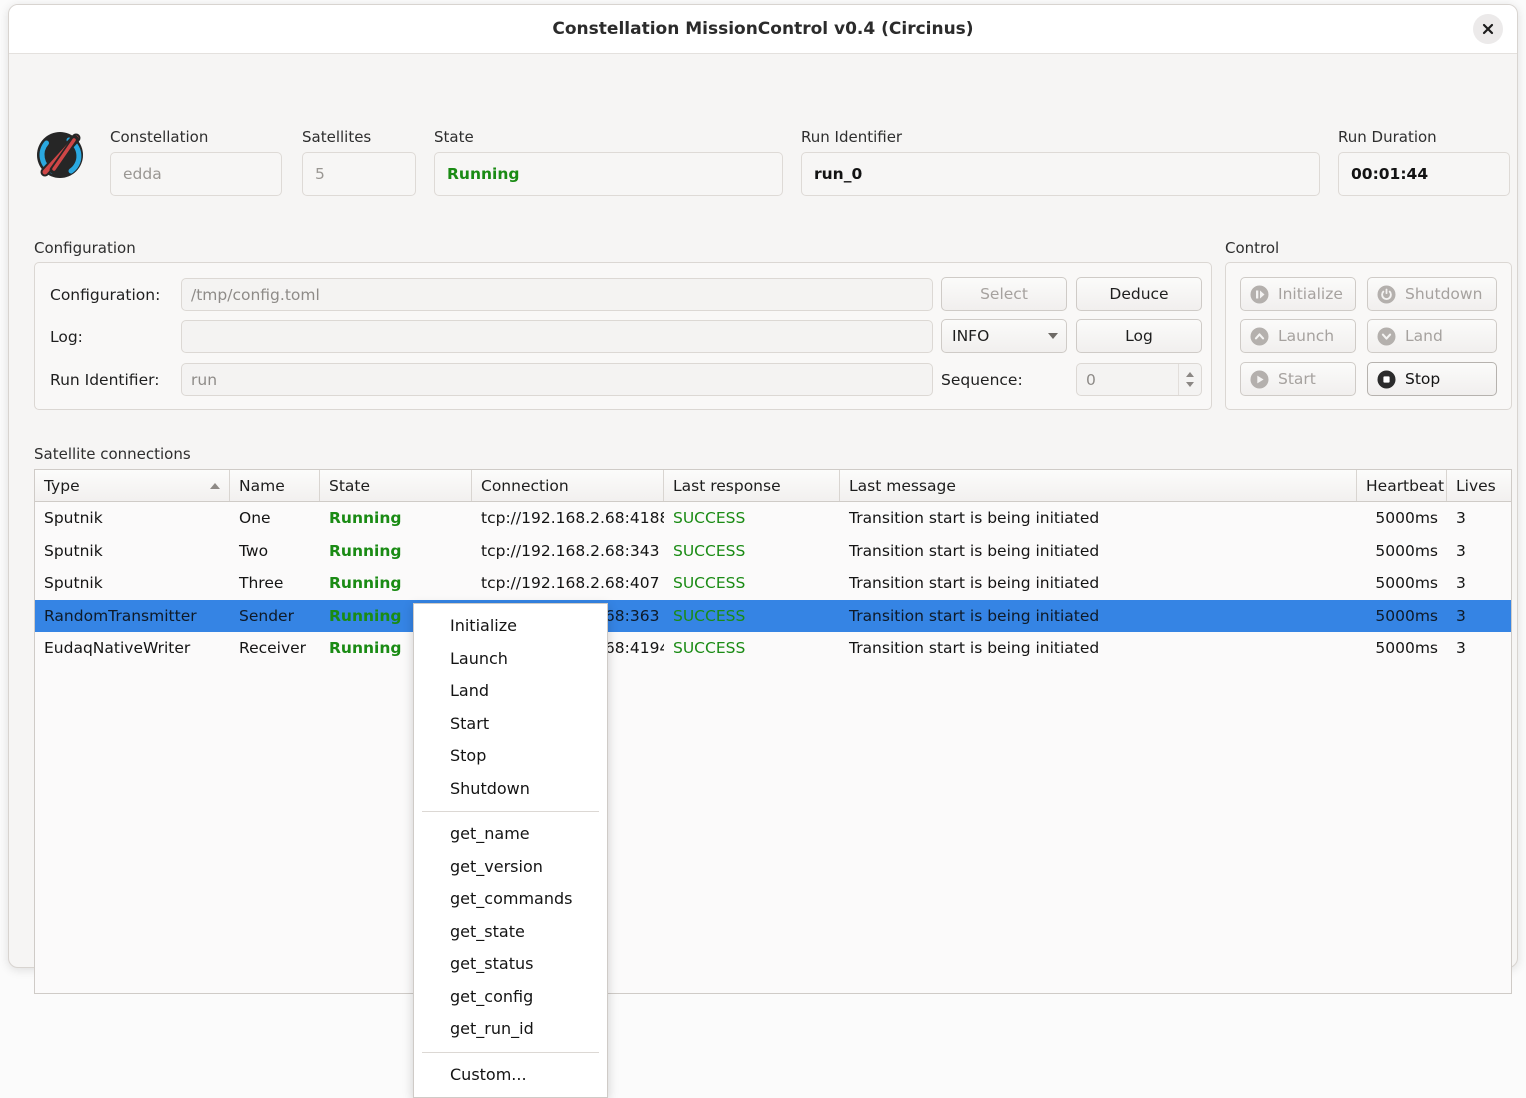 The image size is (1526, 1098). I want to click on constellation-logo-icon, so click(60, 155).